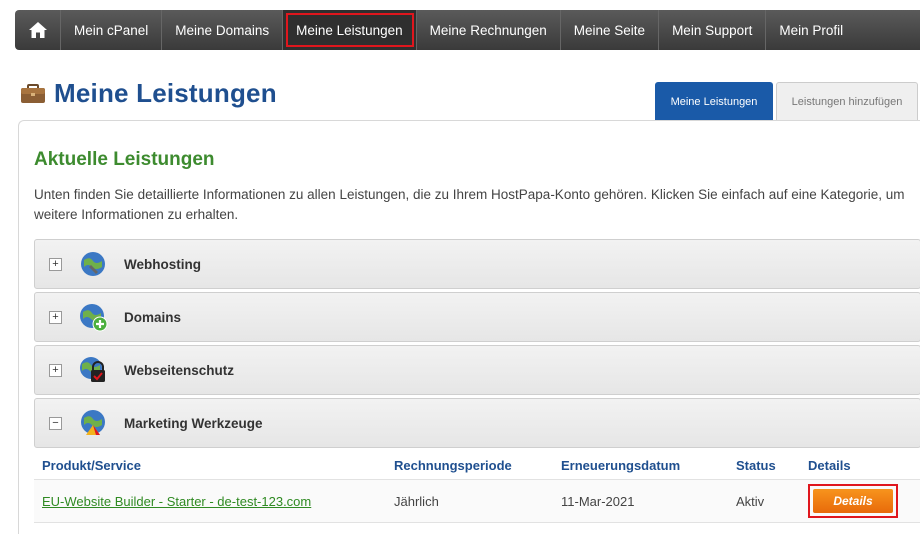  What do you see at coordinates (165, 93) in the screenshot?
I see `page-title: Meine Leistungen` at bounding box center [165, 93].